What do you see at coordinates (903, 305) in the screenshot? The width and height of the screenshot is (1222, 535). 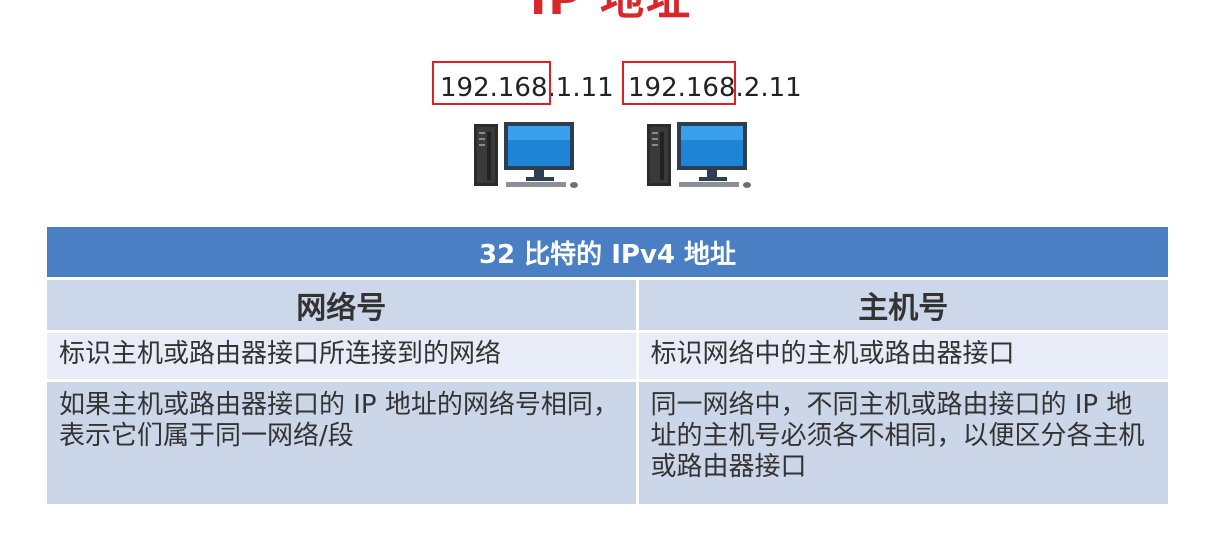 I see `column-header-host-id: 主机号` at bounding box center [903, 305].